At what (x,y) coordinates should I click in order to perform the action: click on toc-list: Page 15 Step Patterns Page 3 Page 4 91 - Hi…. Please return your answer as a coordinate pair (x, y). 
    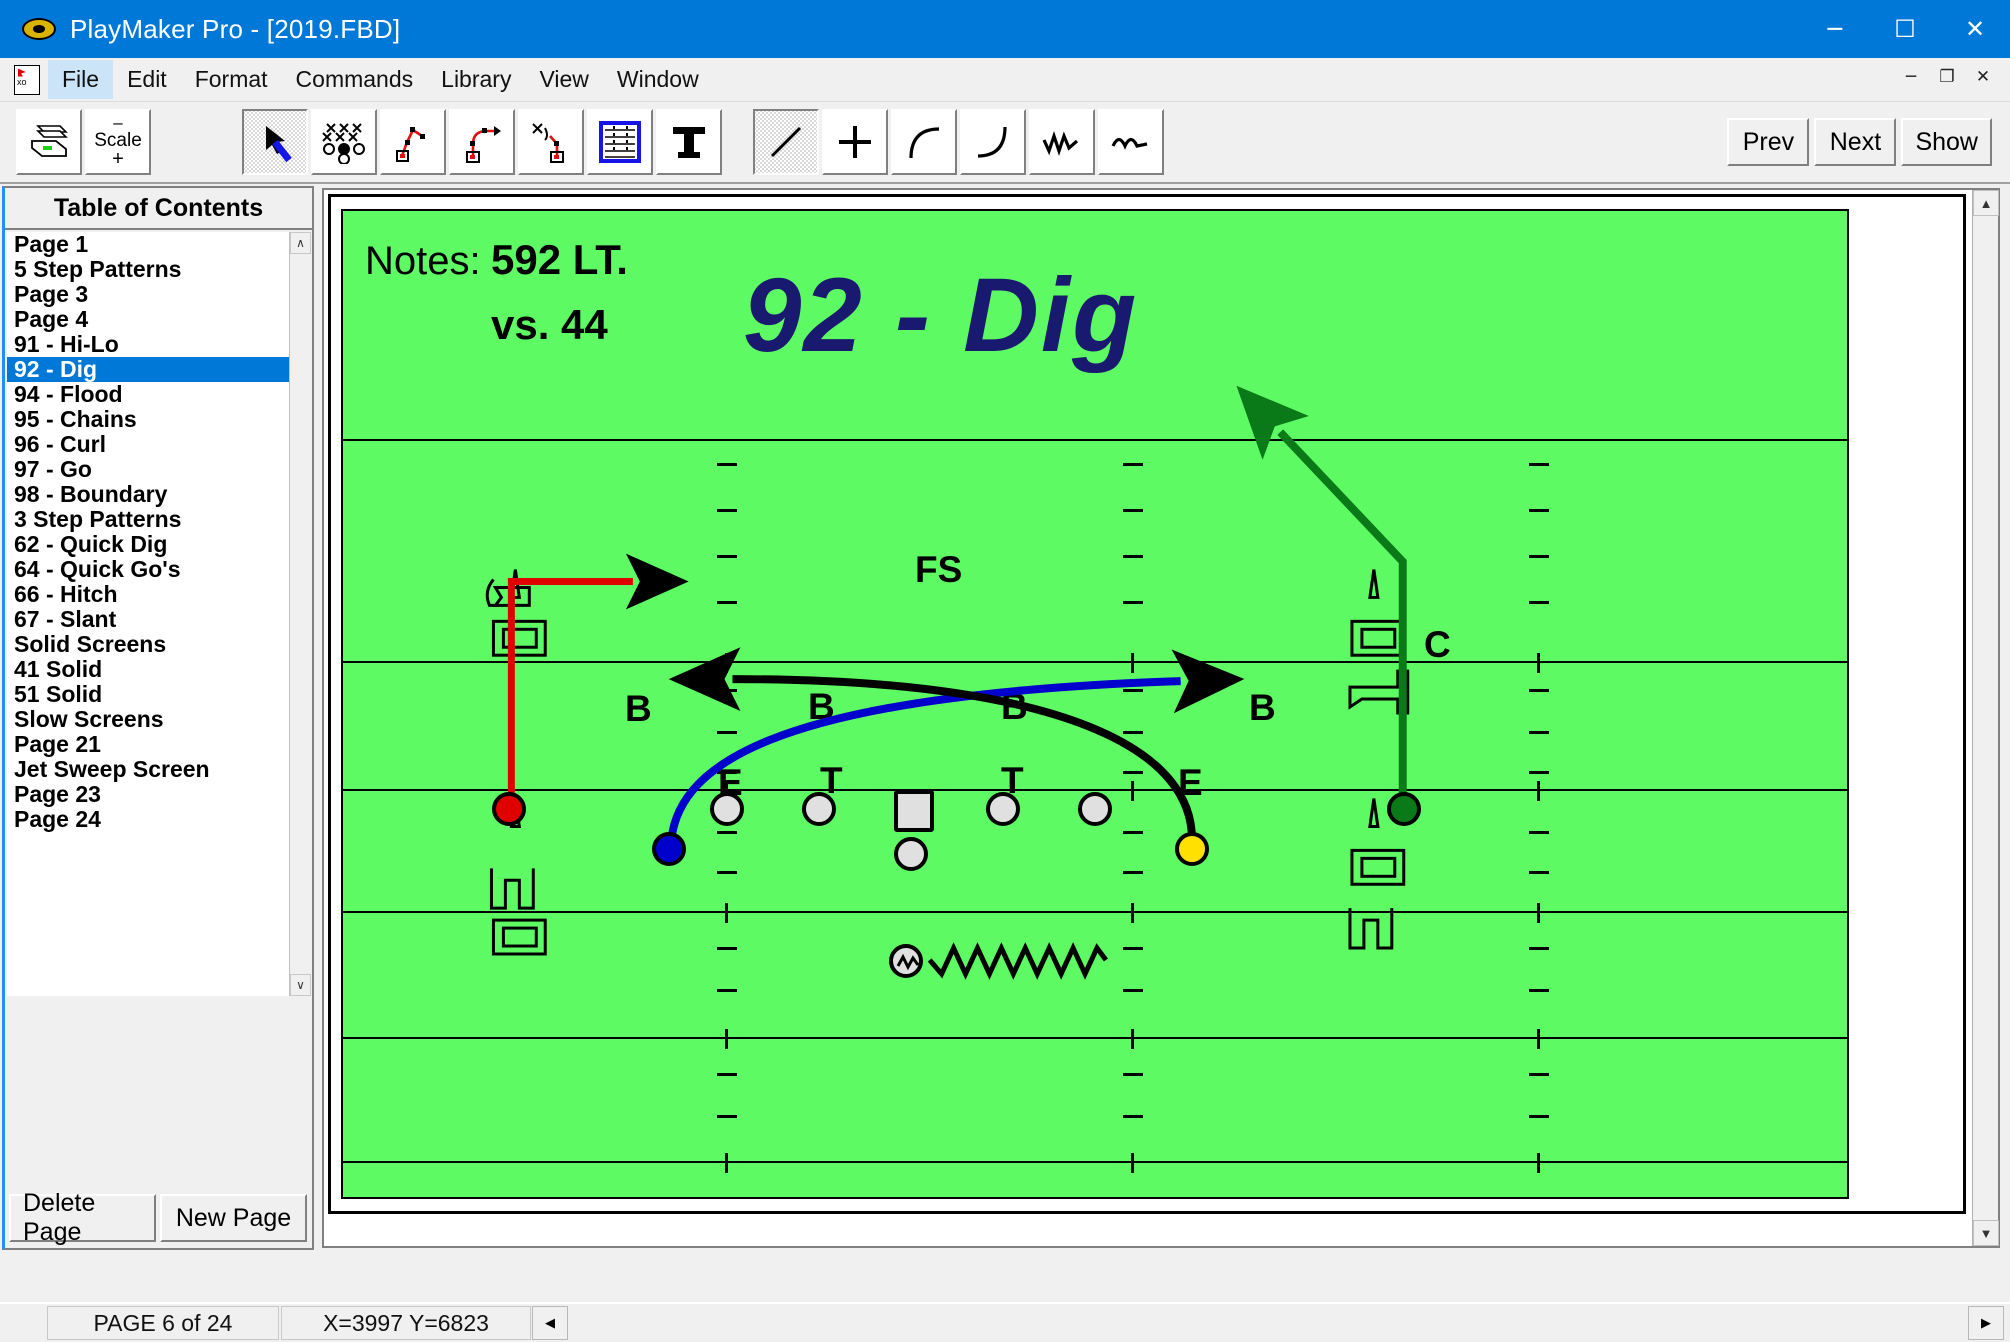
    Looking at the image, I should click on (150, 614).